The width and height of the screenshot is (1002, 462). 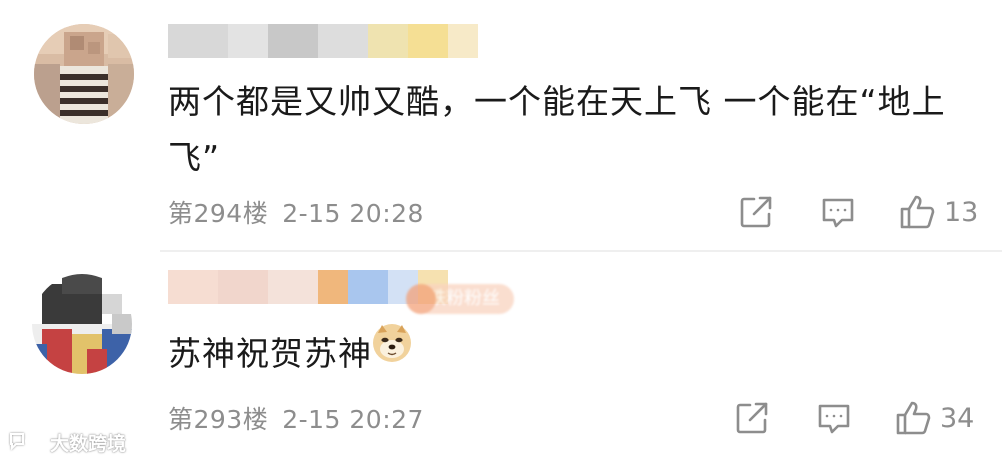 I want to click on watermark: 大数跨境, so click(x=67, y=442).